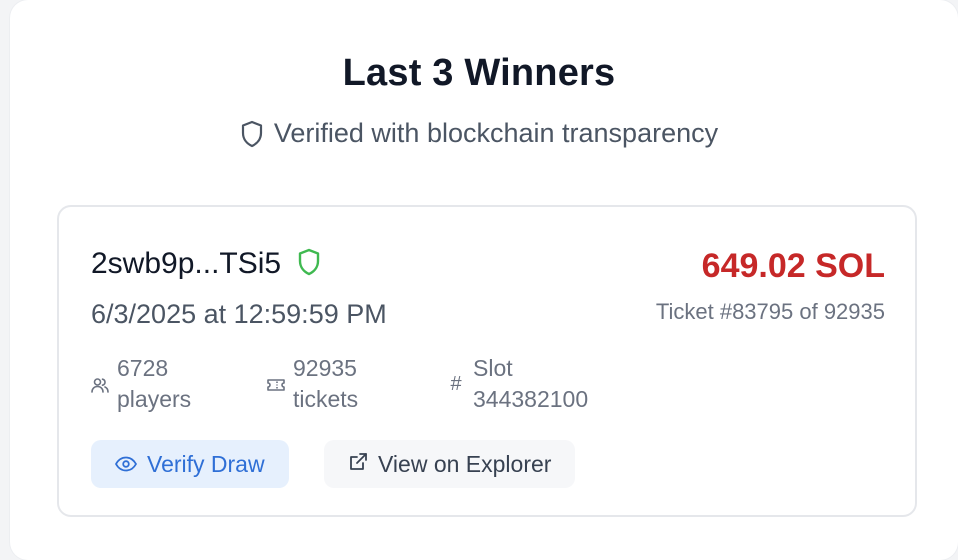 Image resolution: width=958 pixels, height=560 pixels. Describe the element at coordinates (358, 464) in the screenshot. I see `external-link-icon` at that location.